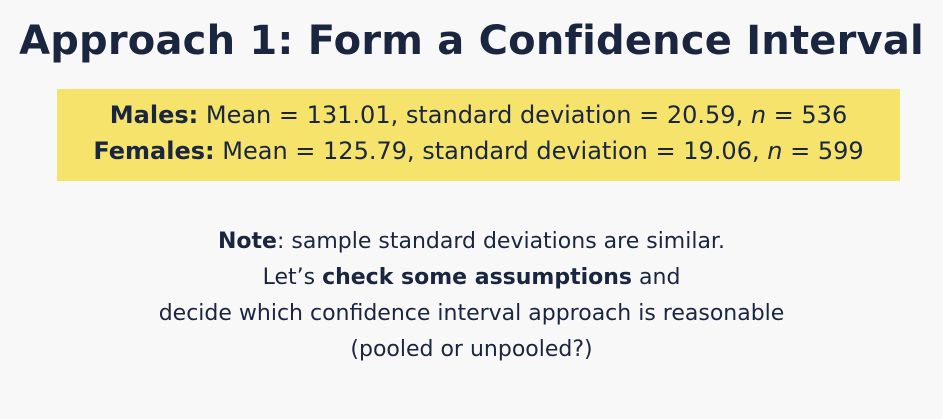 Image resolution: width=943 pixels, height=419 pixels. Describe the element at coordinates (154, 151) in the screenshot. I see `females-label: Females:` at that location.